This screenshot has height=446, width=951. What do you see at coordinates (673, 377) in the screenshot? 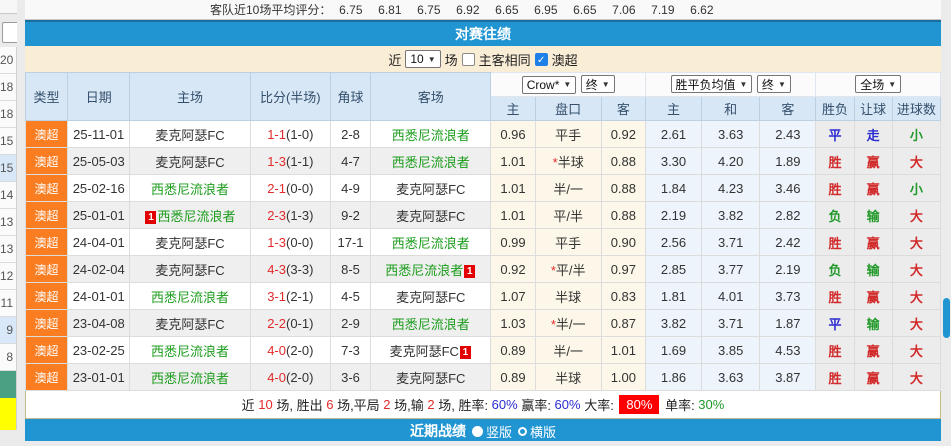
I see `odds-home: 1.86` at bounding box center [673, 377].